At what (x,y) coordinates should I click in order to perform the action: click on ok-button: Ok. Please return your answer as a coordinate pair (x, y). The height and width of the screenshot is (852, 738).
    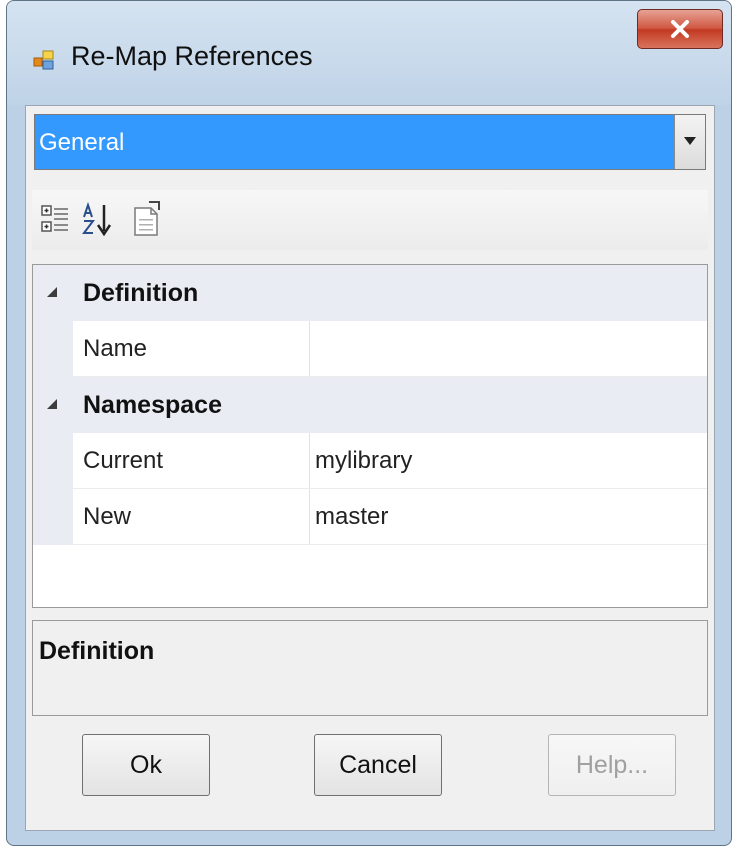
    Looking at the image, I should click on (146, 765).